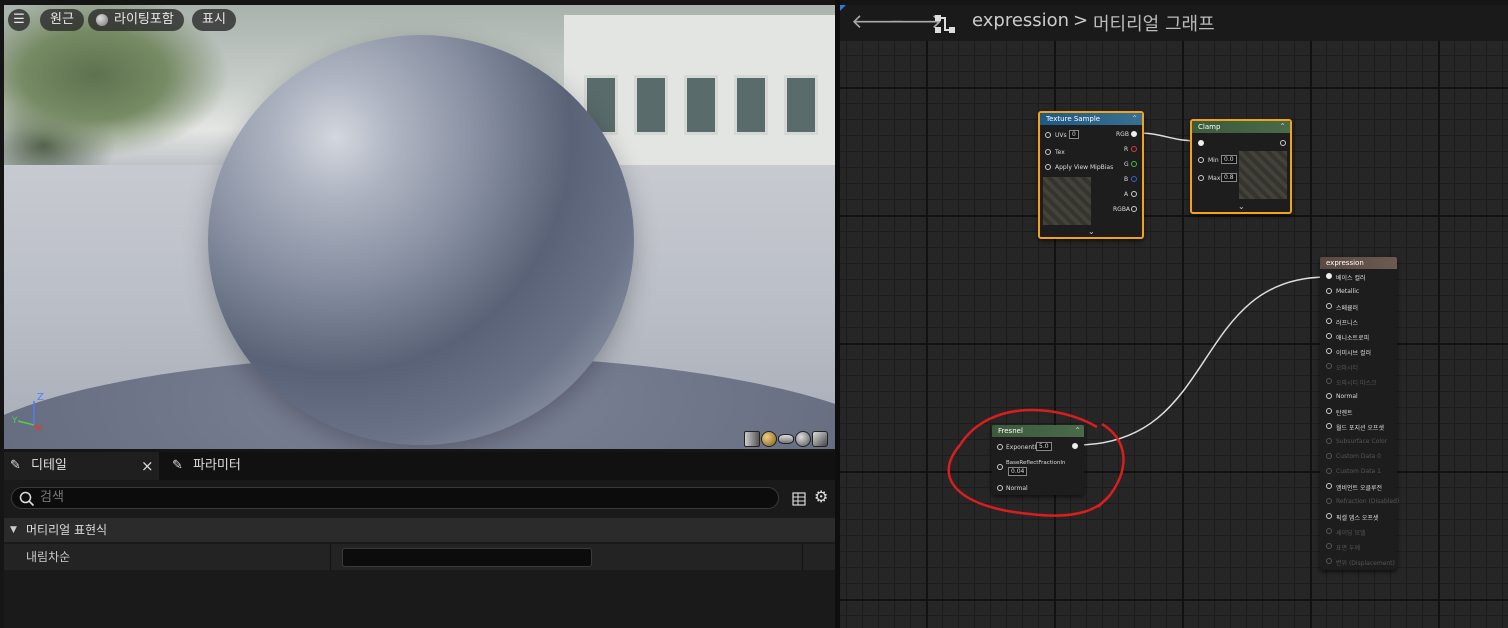 This screenshot has height=628, width=1508. I want to click on pin-apply-view-mipbias, so click(1048, 167).